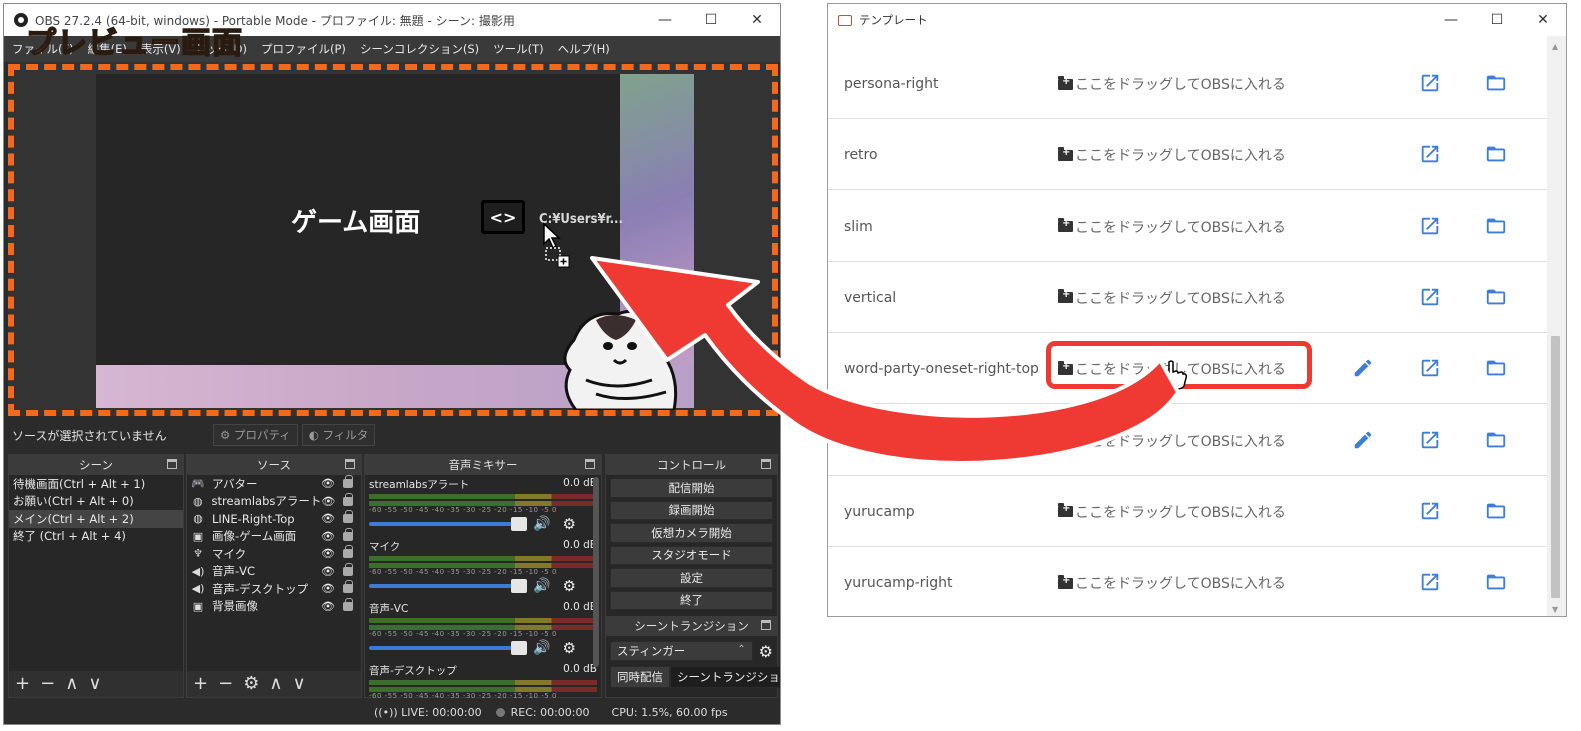 This screenshot has width=1581, height=731. What do you see at coordinates (691, 510) in the screenshot?
I see `start-recording-button: 録画開始` at bounding box center [691, 510].